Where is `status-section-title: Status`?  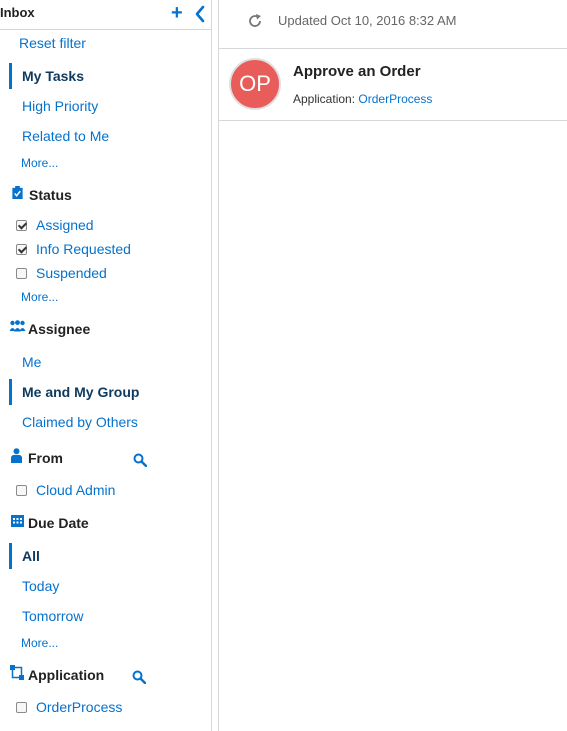 status-section-title: Status is located at coordinates (50, 195).